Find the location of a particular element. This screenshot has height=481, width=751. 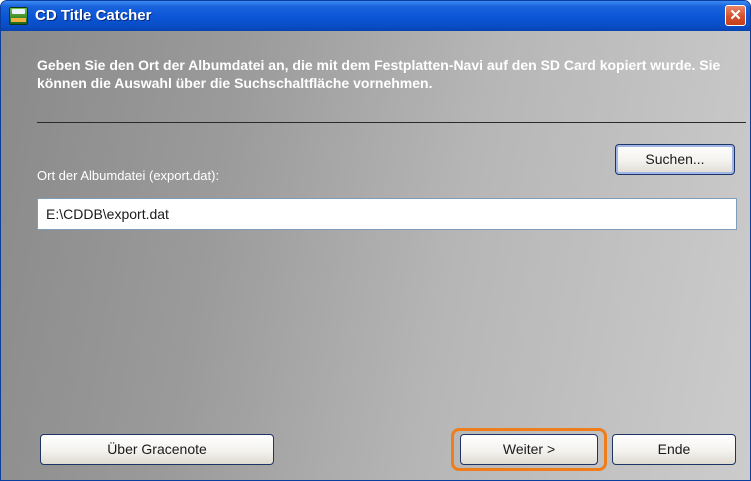

about-gracenote-button: Über Gracenote is located at coordinates (157, 449).